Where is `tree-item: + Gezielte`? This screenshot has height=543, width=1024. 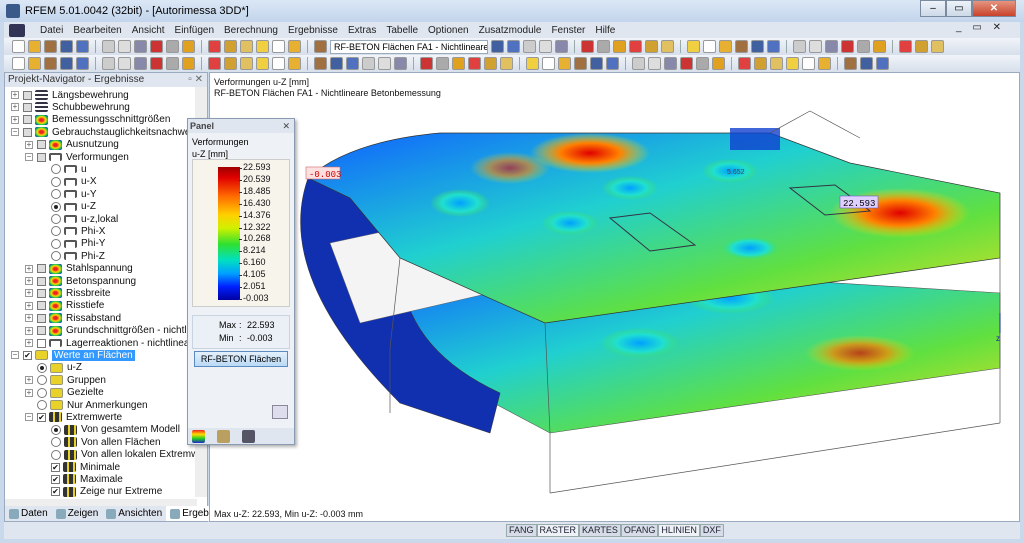 tree-item: + Gezielte is located at coordinates (64, 393).